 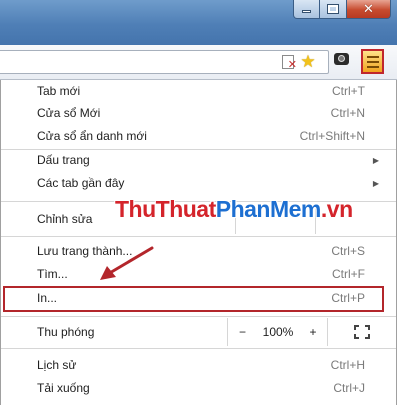 What do you see at coordinates (198, 160) in the screenshot?
I see `menu-item-bookmarks: Dấu trang ▶` at bounding box center [198, 160].